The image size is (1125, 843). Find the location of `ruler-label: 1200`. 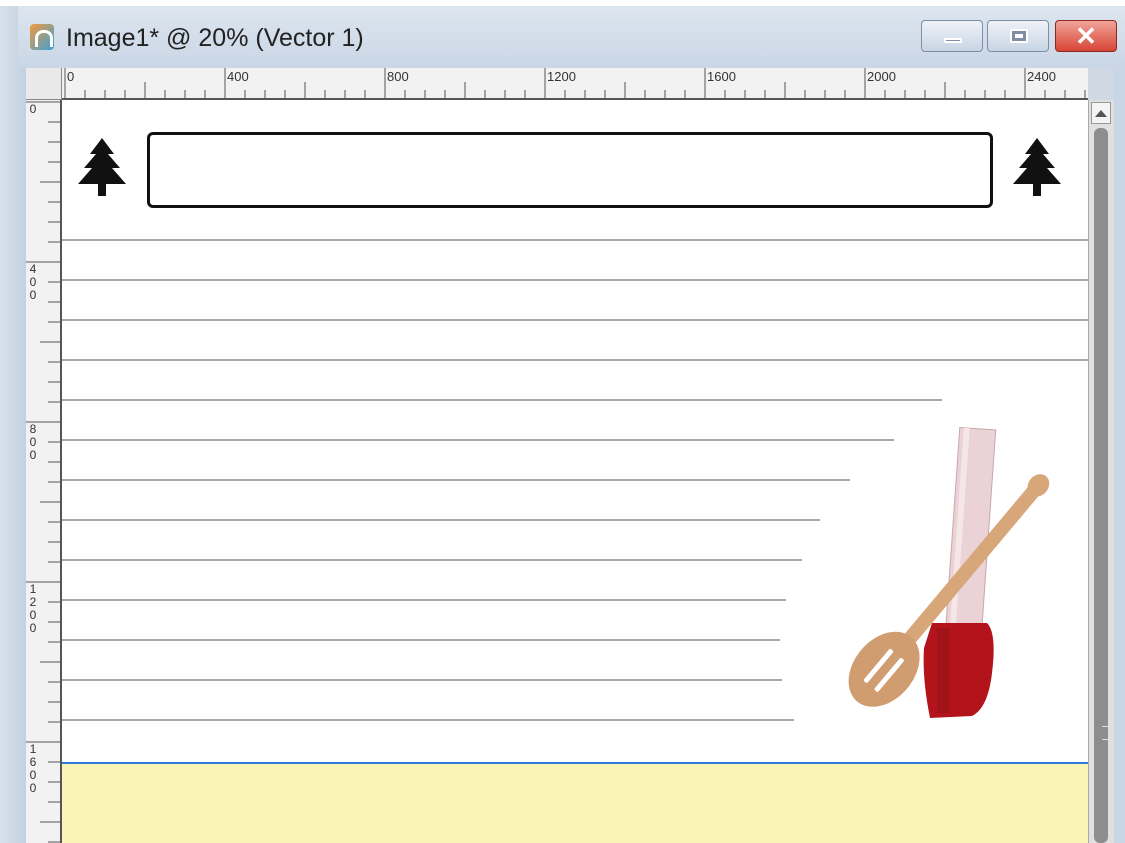

ruler-label: 1200 is located at coordinates (561, 76).